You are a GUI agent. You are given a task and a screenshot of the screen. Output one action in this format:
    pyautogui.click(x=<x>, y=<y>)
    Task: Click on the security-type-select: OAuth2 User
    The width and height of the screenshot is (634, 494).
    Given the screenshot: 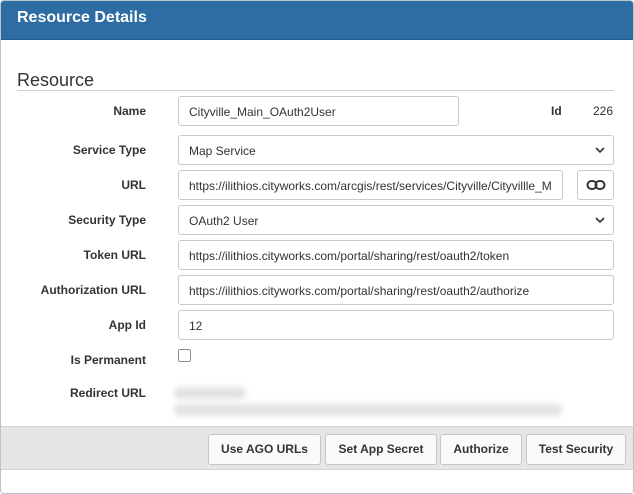 What is the action you would take?
    pyautogui.click(x=396, y=220)
    